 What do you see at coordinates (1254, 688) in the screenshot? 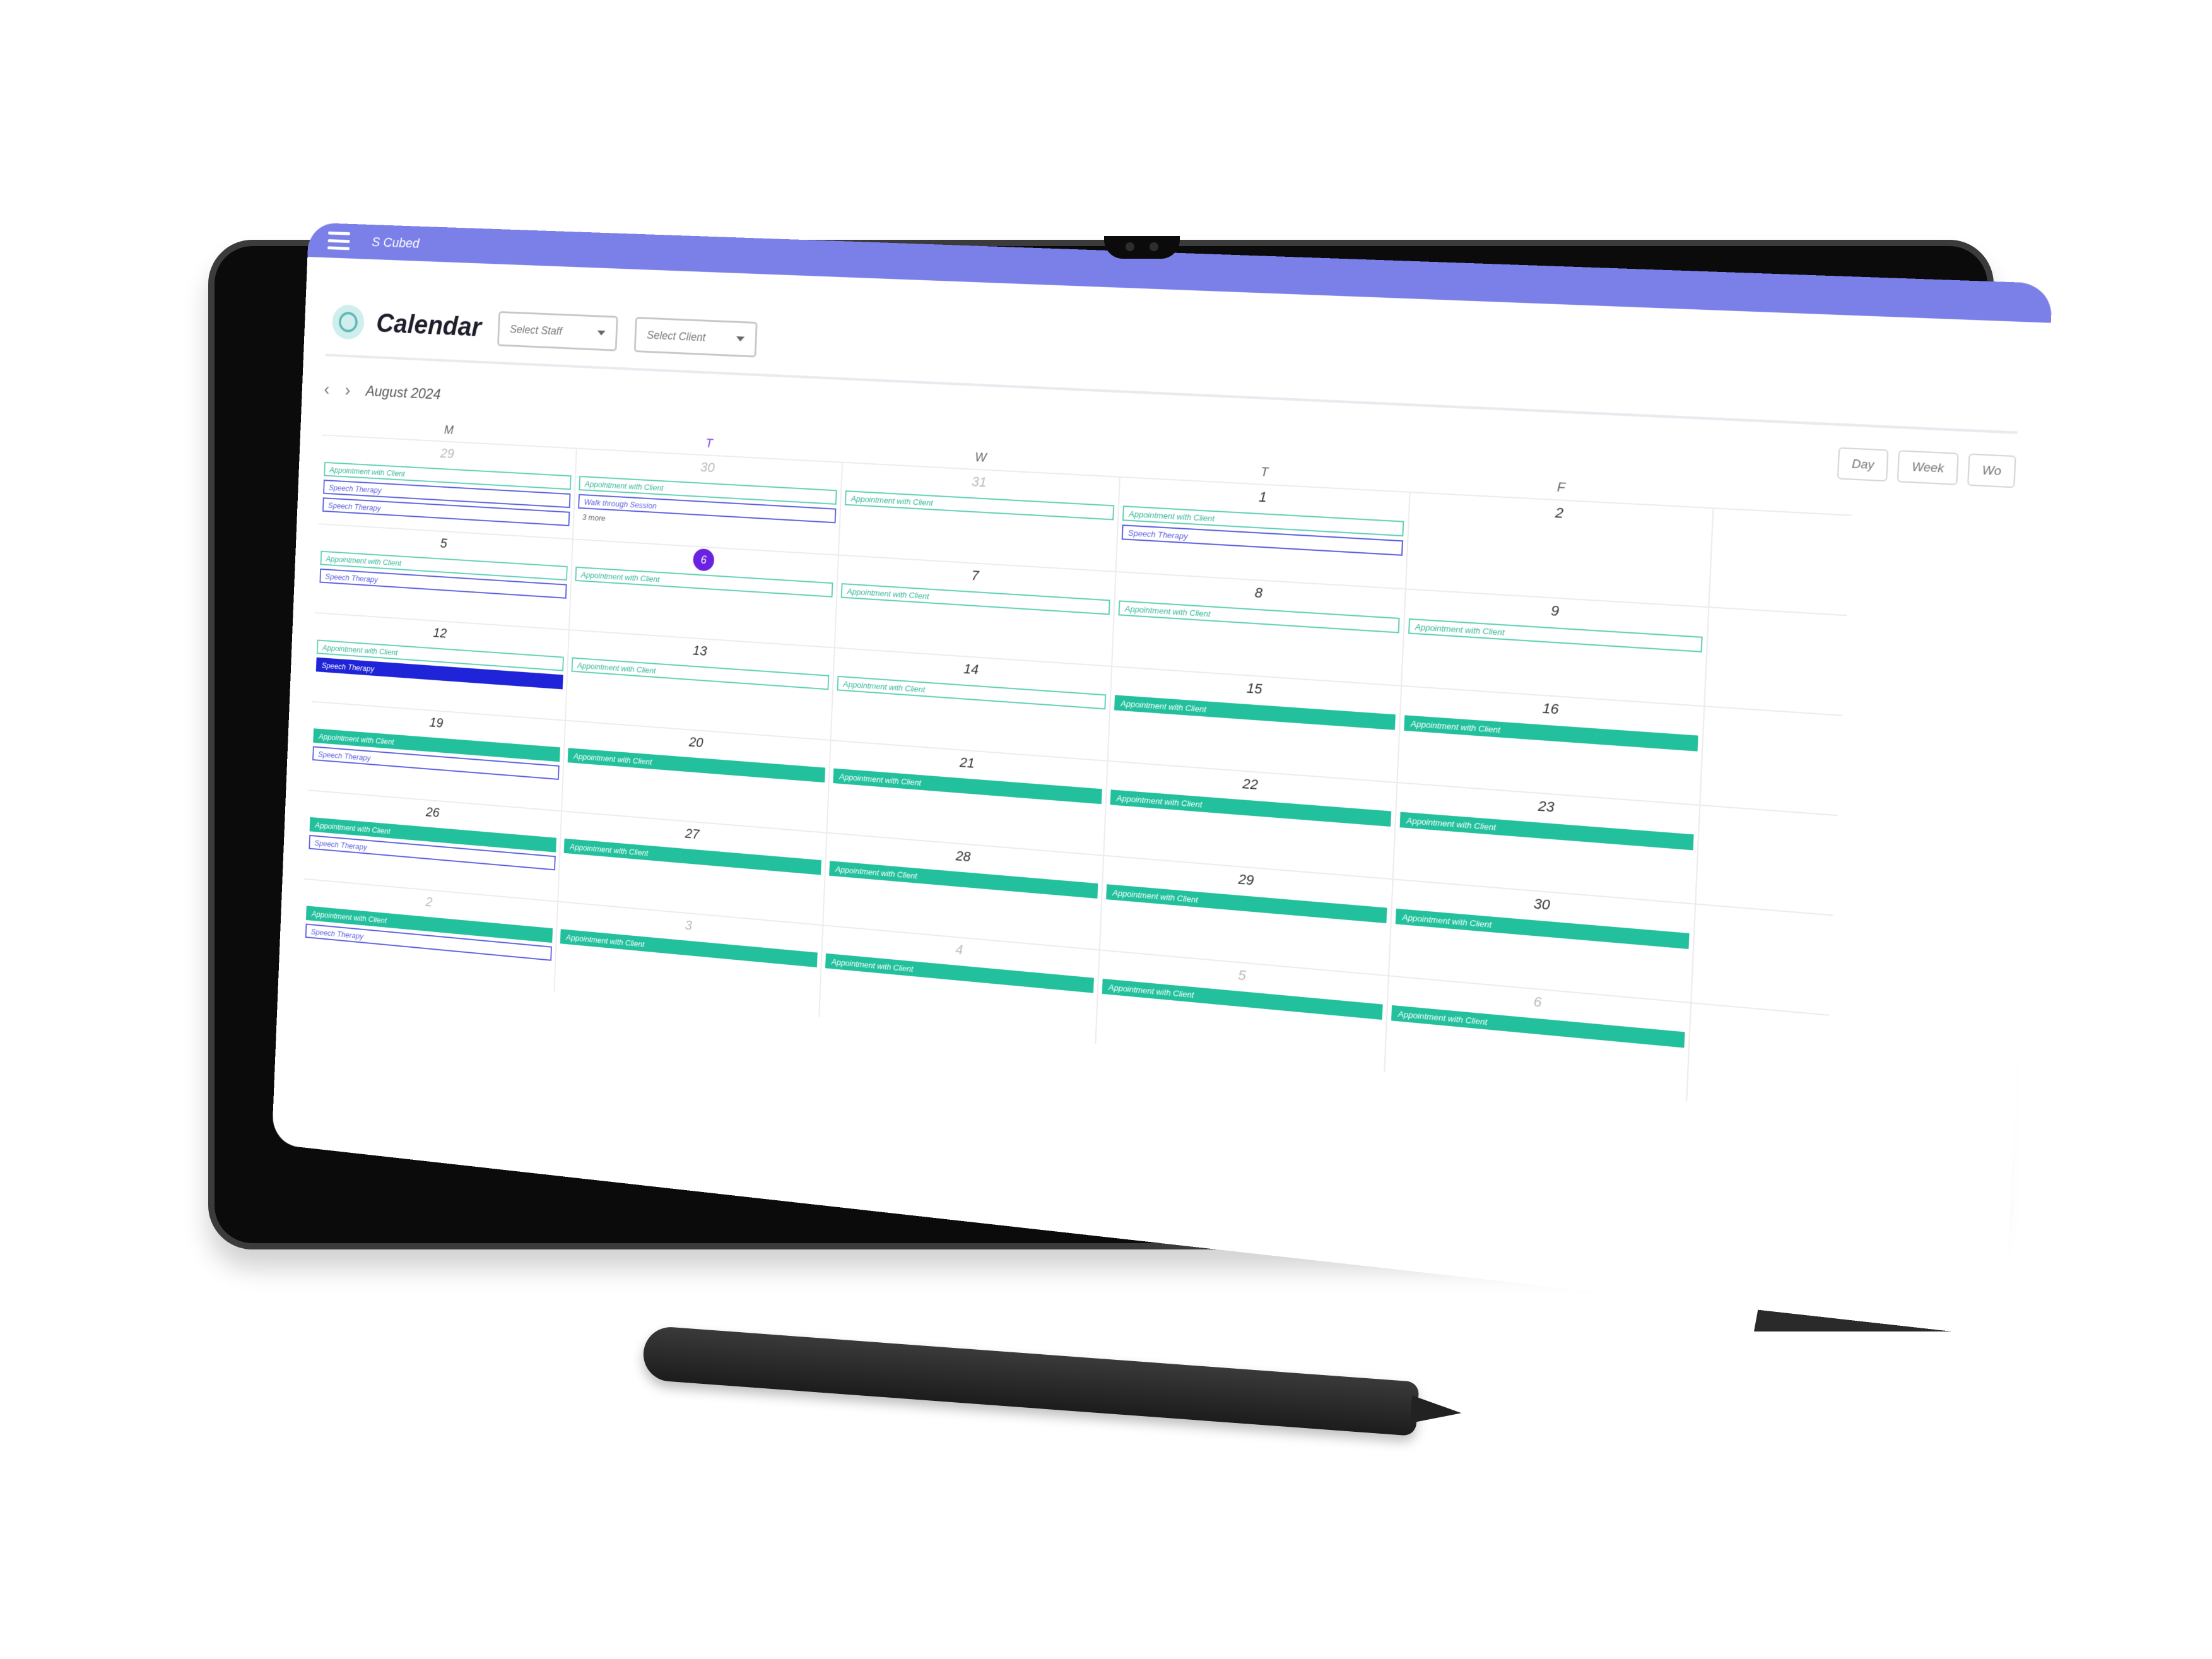
I see `day-number: 15` at bounding box center [1254, 688].